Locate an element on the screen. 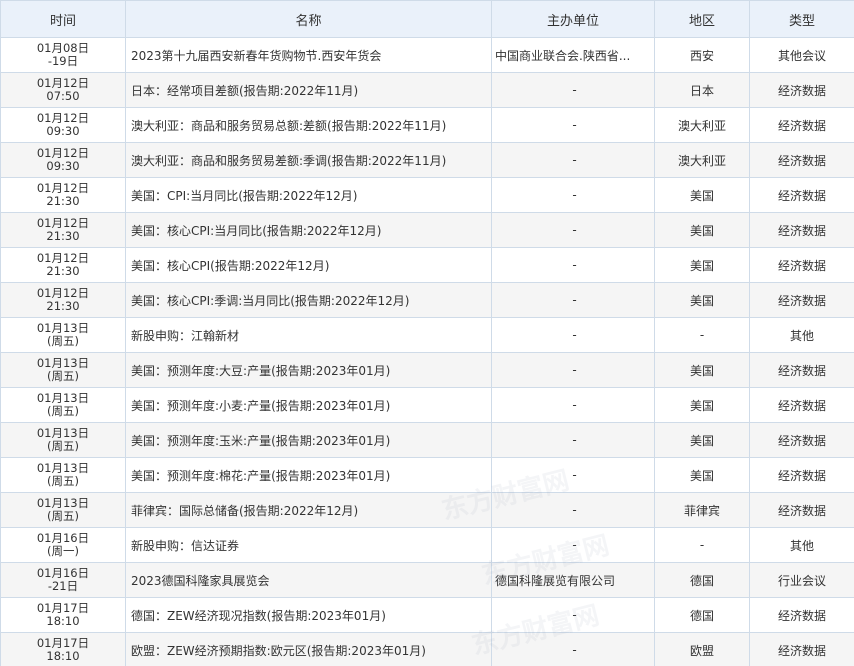 The image size is (854, 666). table-row: 01月13日 (周五) 新股申购：江翰新材 - - 其他 is located at coordinates (427, 335).